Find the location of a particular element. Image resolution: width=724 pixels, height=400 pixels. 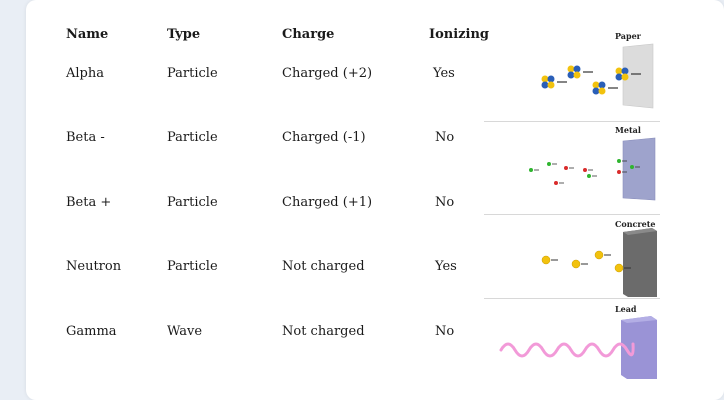

metal-barrier is located at coordinates (639, 169).